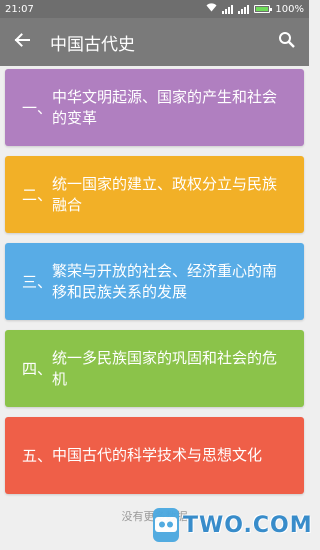  What do you see at coordinates (165, 107) in the screenshot?
I see `chapter-title: 中华文明起源、国家的产生和社会的变革` at bounding box center [165, 107].